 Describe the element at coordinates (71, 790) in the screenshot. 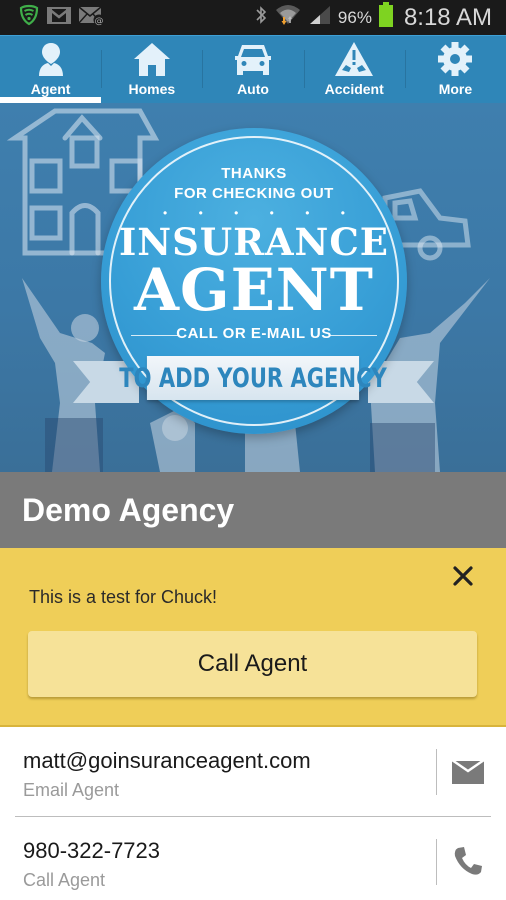

I see `contact-email-label: Email Agent` at that location.